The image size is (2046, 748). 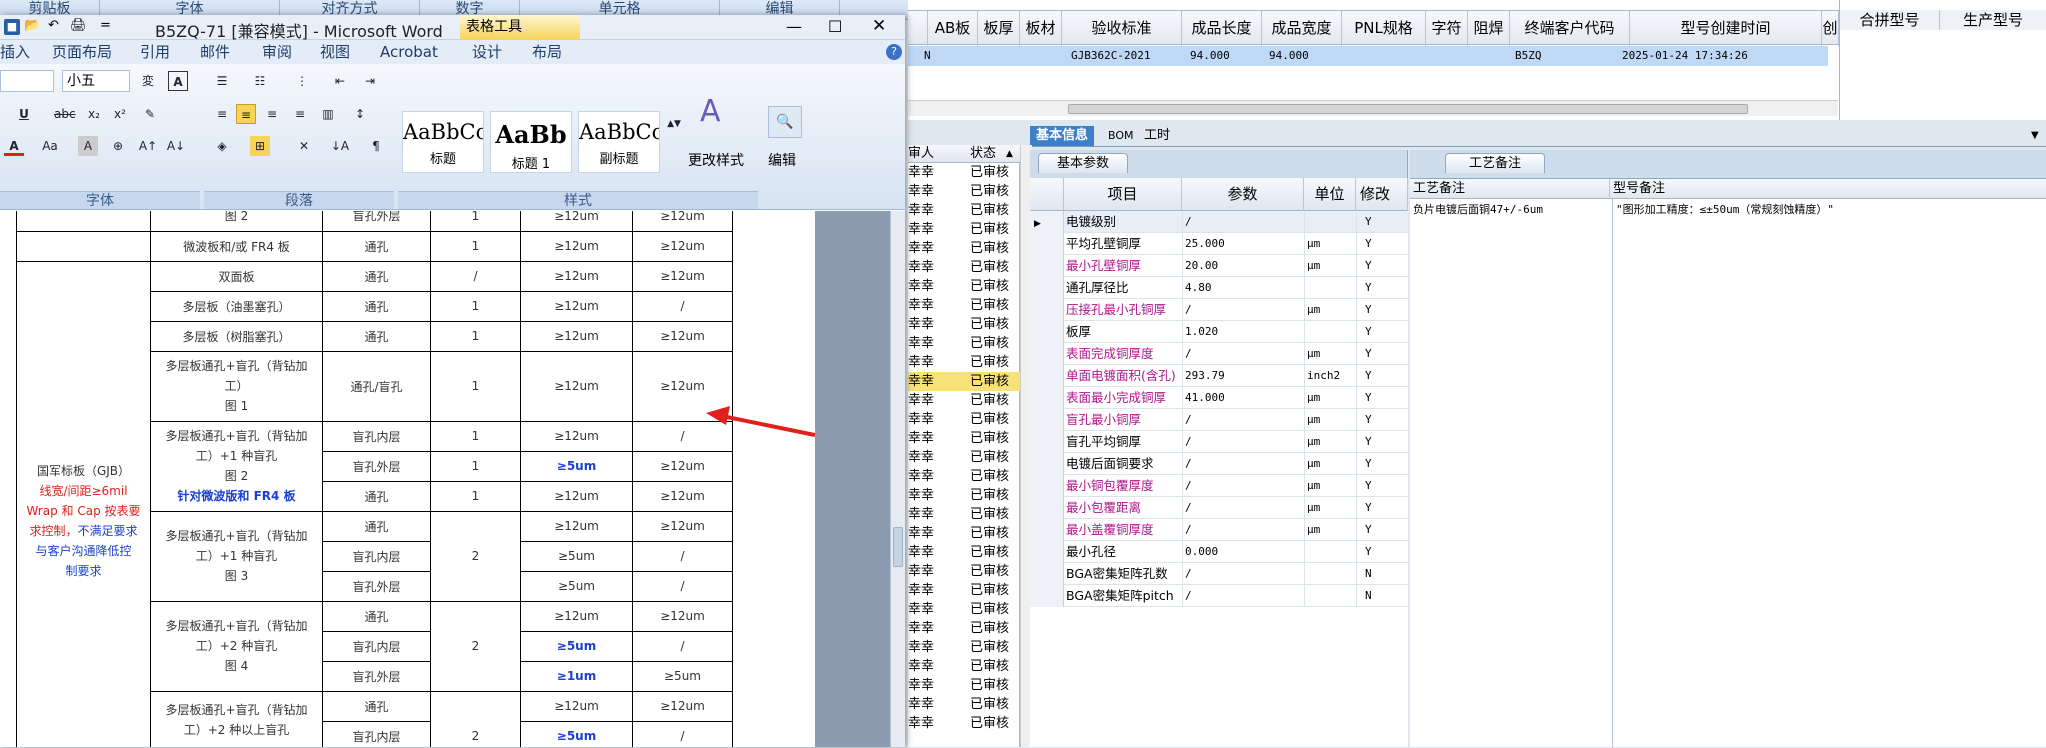 I want to click on col-approver: 审人, so click(x=921, y=154).